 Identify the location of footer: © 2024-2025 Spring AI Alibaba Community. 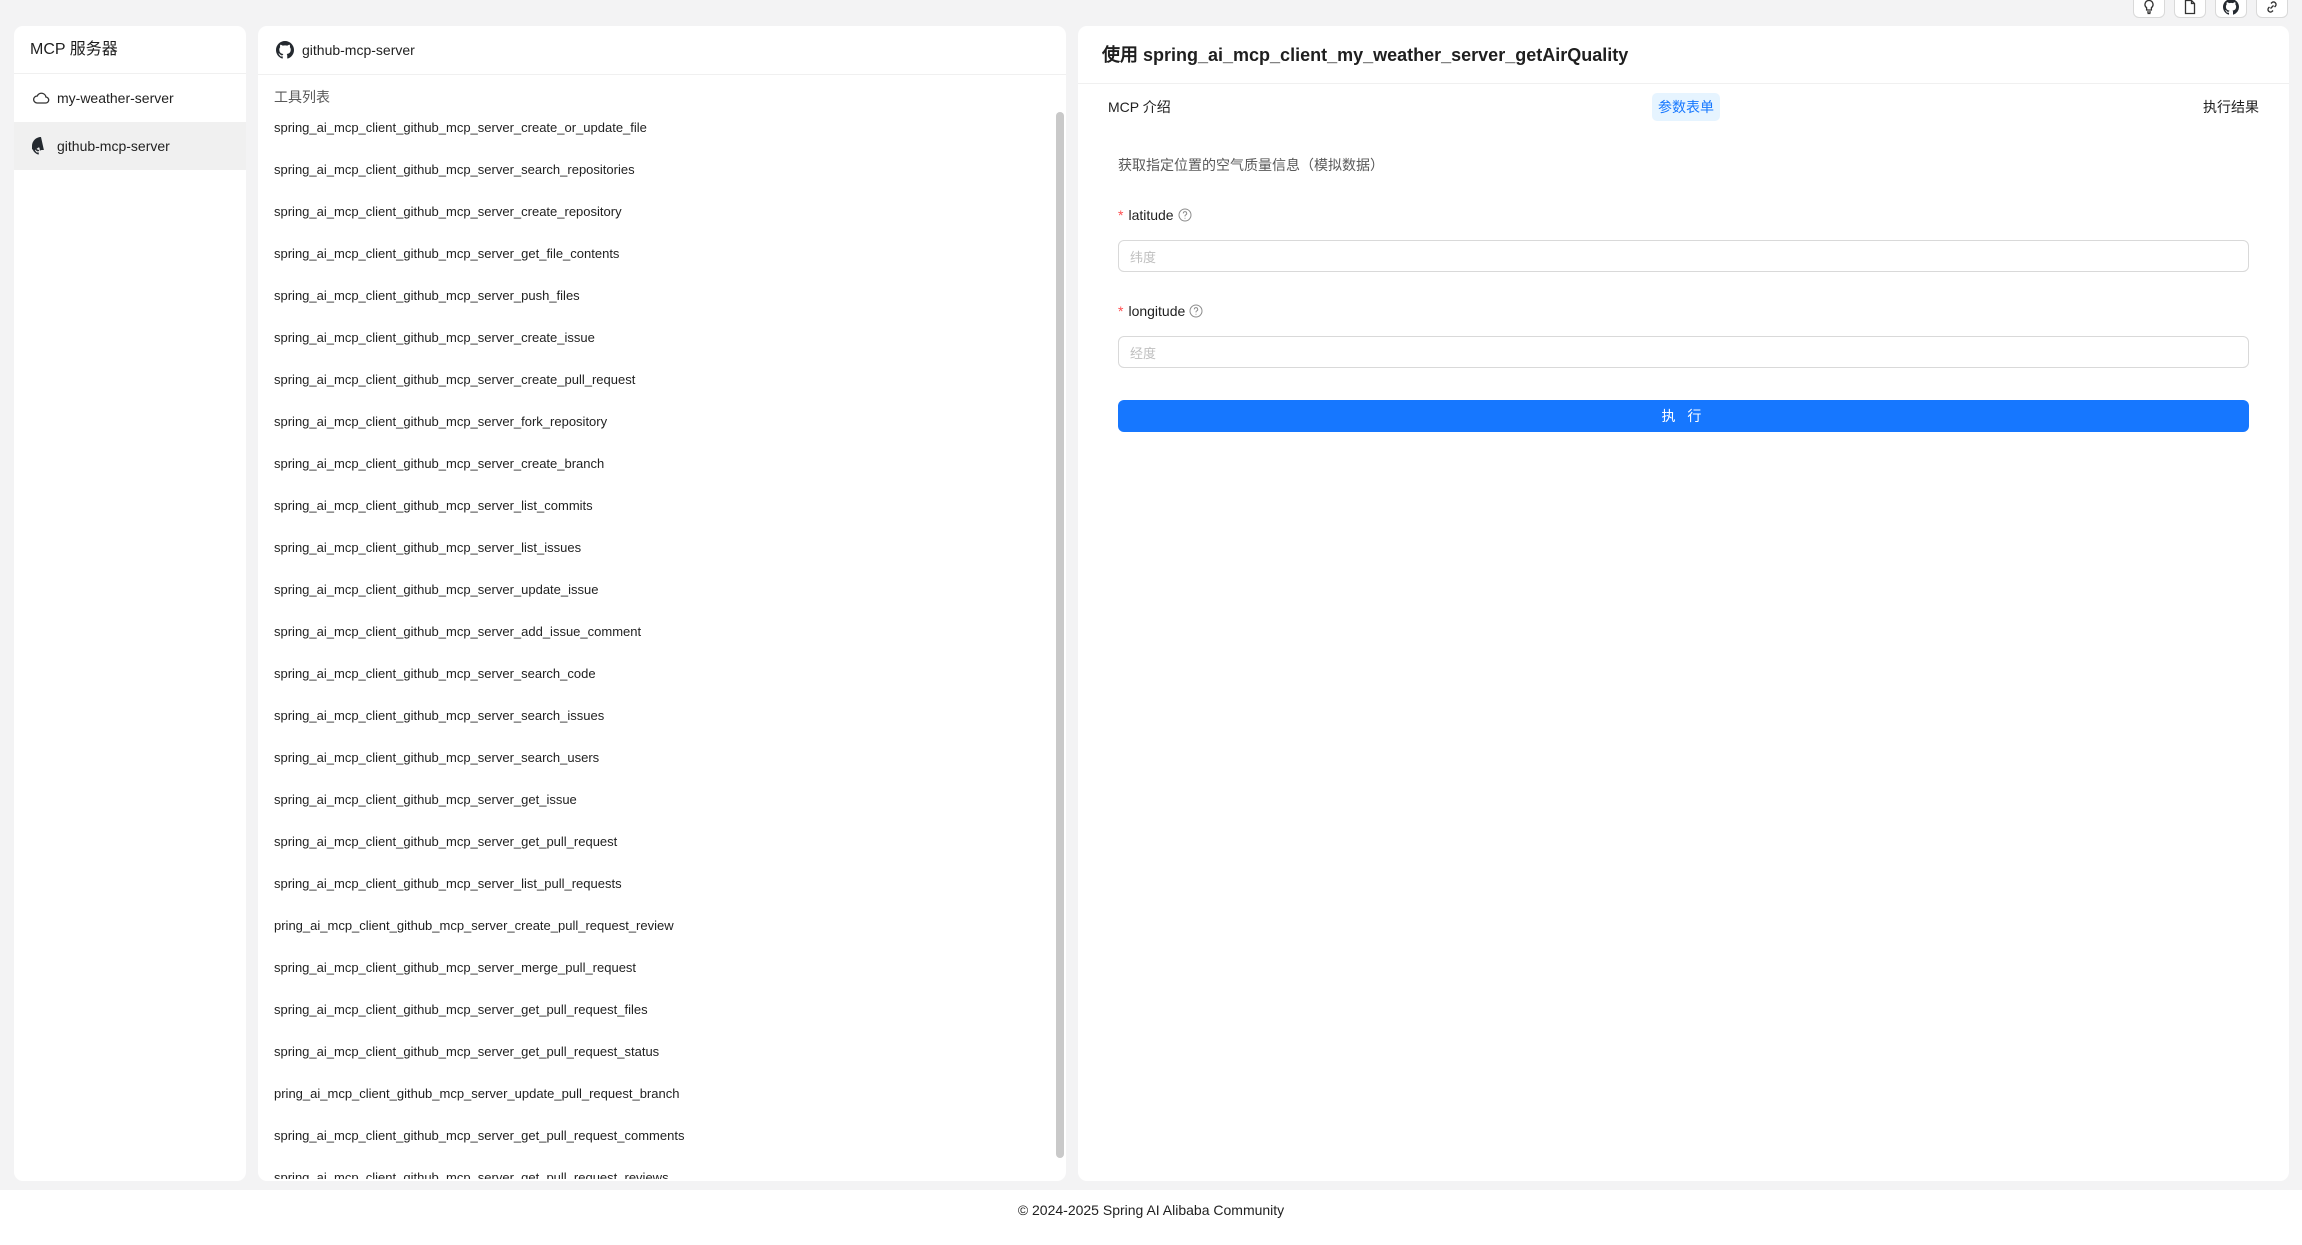
(1151, 1217).